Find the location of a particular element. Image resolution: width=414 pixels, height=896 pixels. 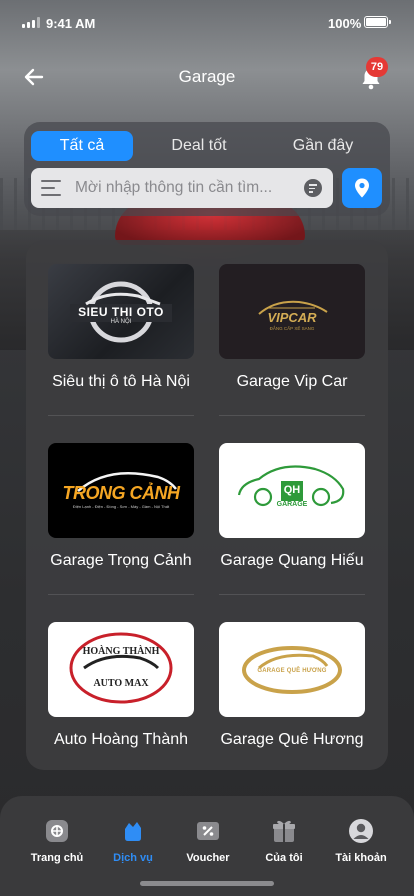

account-icon is located at coordinates (361, 831).